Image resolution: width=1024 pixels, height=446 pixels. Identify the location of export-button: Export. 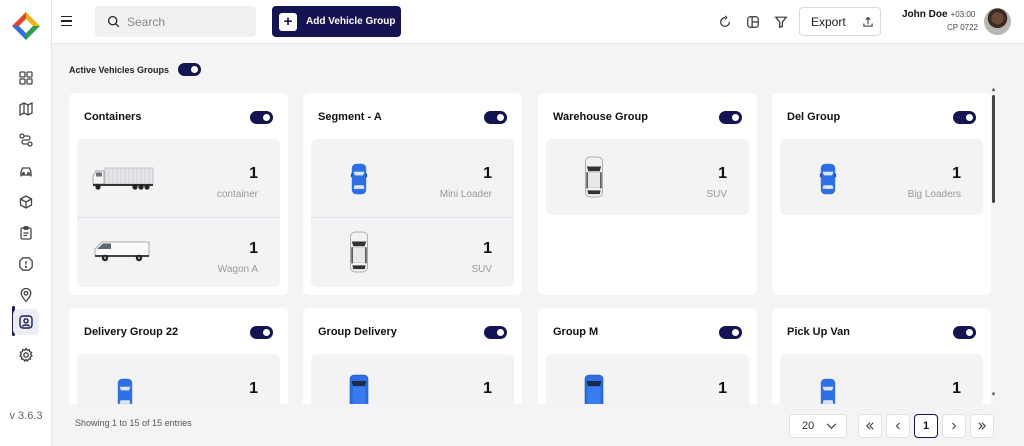
(840, 21).